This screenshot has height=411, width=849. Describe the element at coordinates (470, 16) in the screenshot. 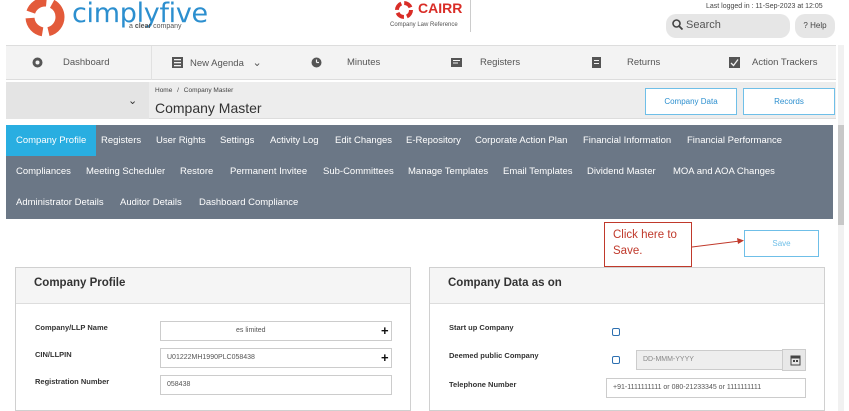

I see `header-divider` at that location.